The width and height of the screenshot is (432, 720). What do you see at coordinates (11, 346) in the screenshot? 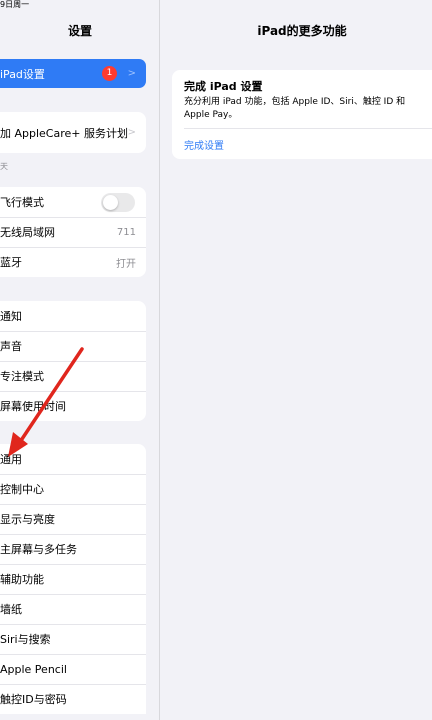
I see `sidebar-item-label: 声音` at bounding box center [11, 346].